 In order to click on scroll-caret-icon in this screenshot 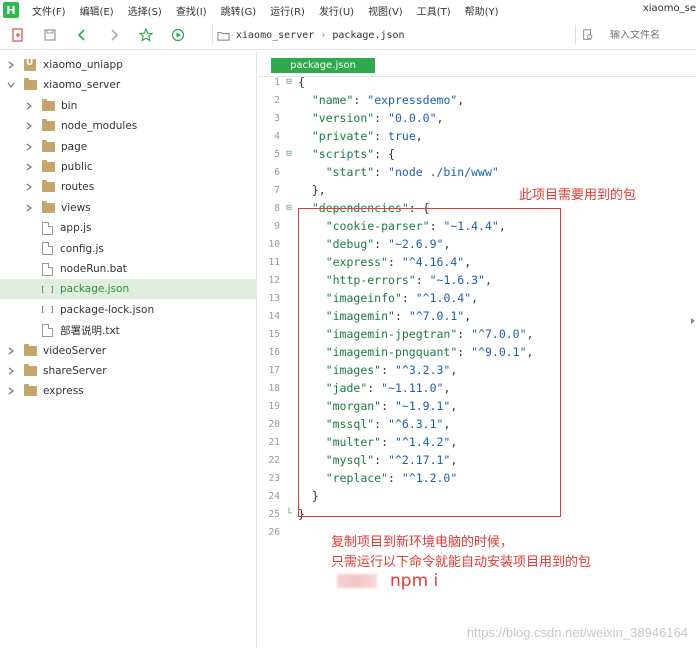, I will do `click(693, 321)`.